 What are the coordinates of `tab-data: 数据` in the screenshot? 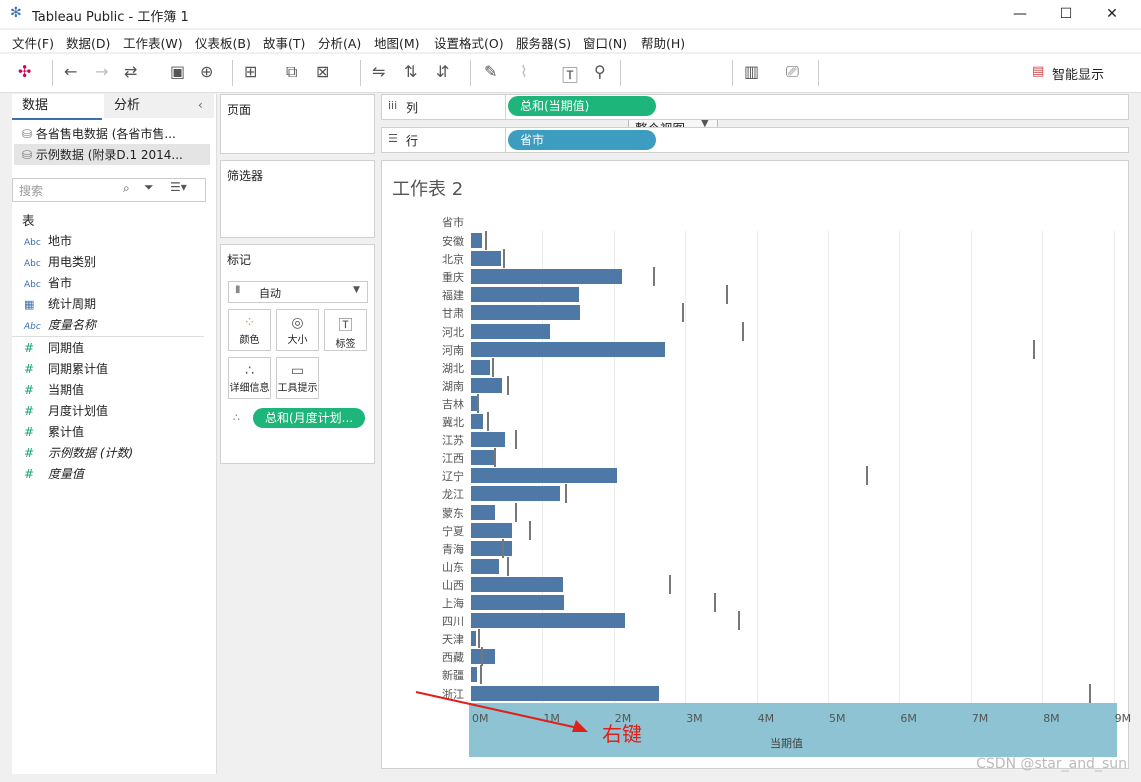 It's located at (57, 107).